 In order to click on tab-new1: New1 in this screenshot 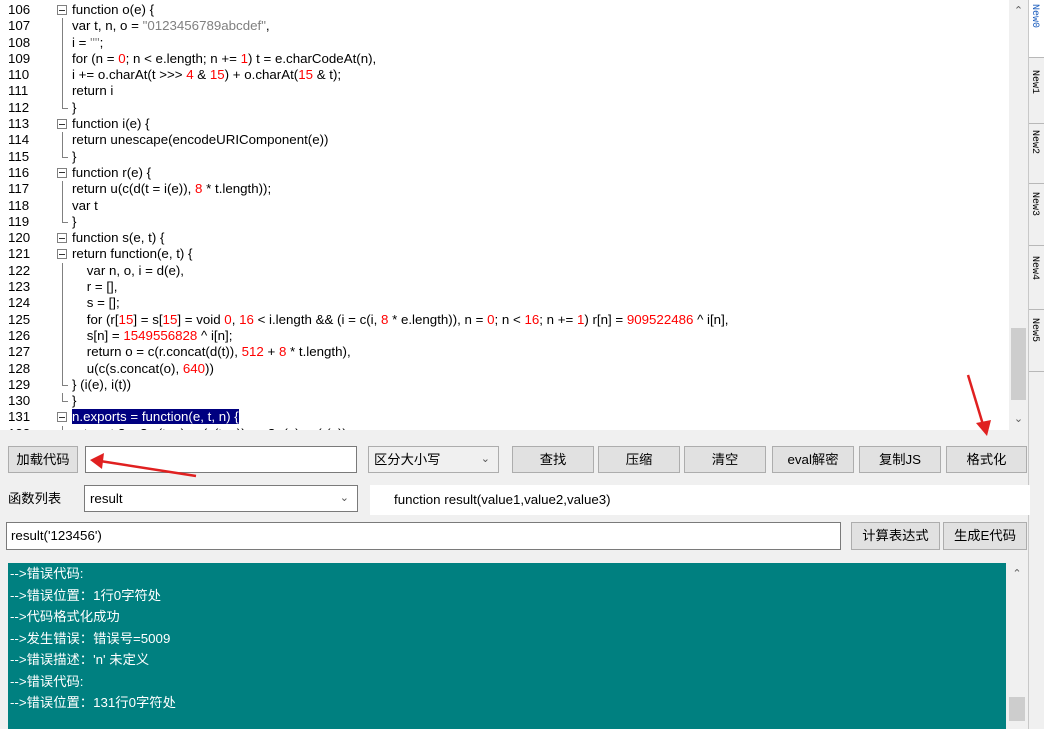, I will do `click(1036, 95)`.